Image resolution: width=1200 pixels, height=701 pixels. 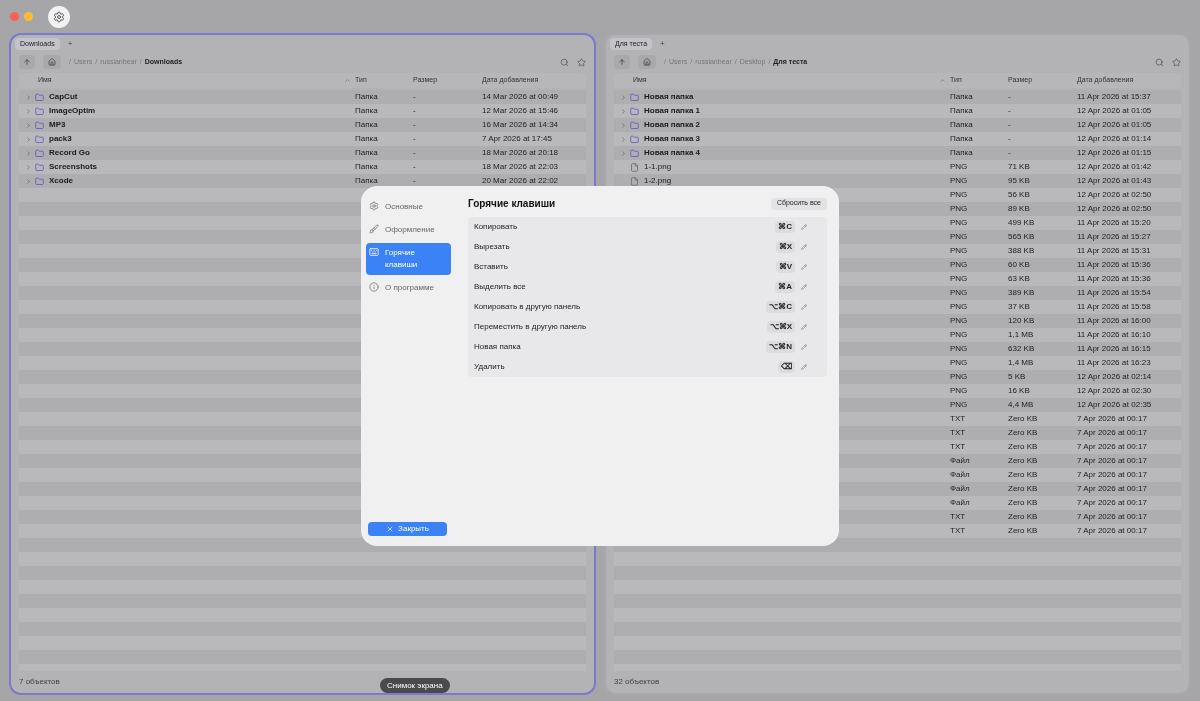 What do you see at coordinates (1114, 237) in the screenshot?
I see `date-cell-text: 11 Apr 2026 at 15:27` at bounding box center [1114, 237].